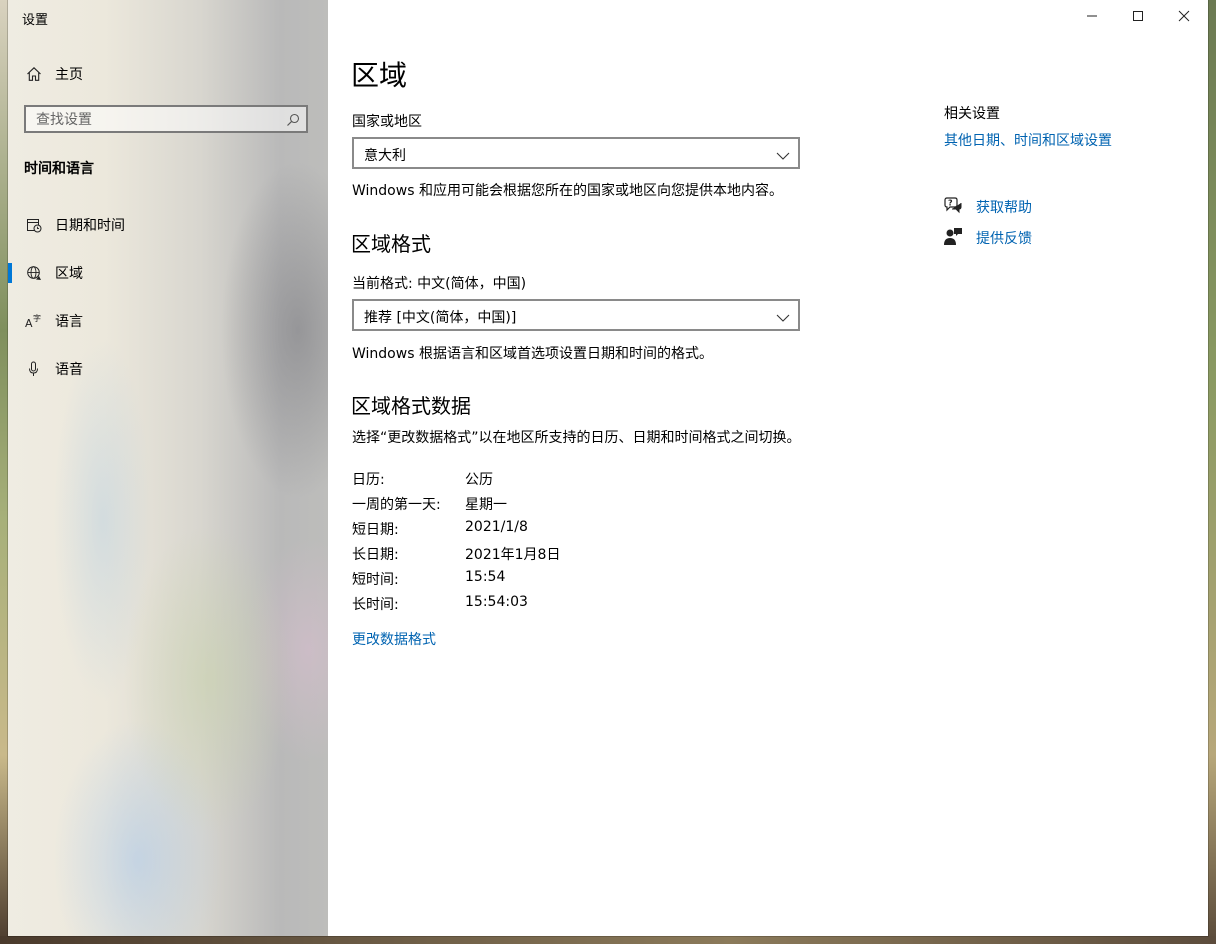  I want to click on format-dropdown-value: 推荐 [中文(简体，中国)], so click(440, 318).